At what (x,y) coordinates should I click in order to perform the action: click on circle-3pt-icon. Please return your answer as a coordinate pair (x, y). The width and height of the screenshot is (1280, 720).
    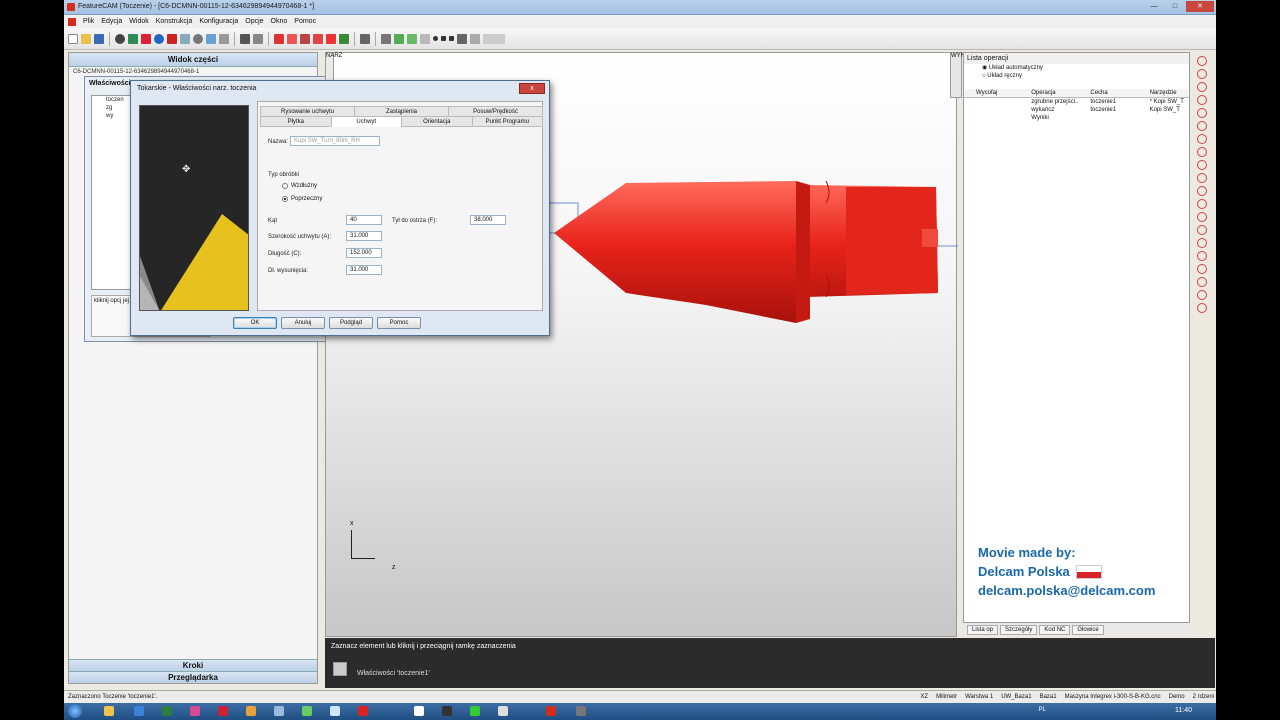
    Looking at the image, I should click on (1202, 256).